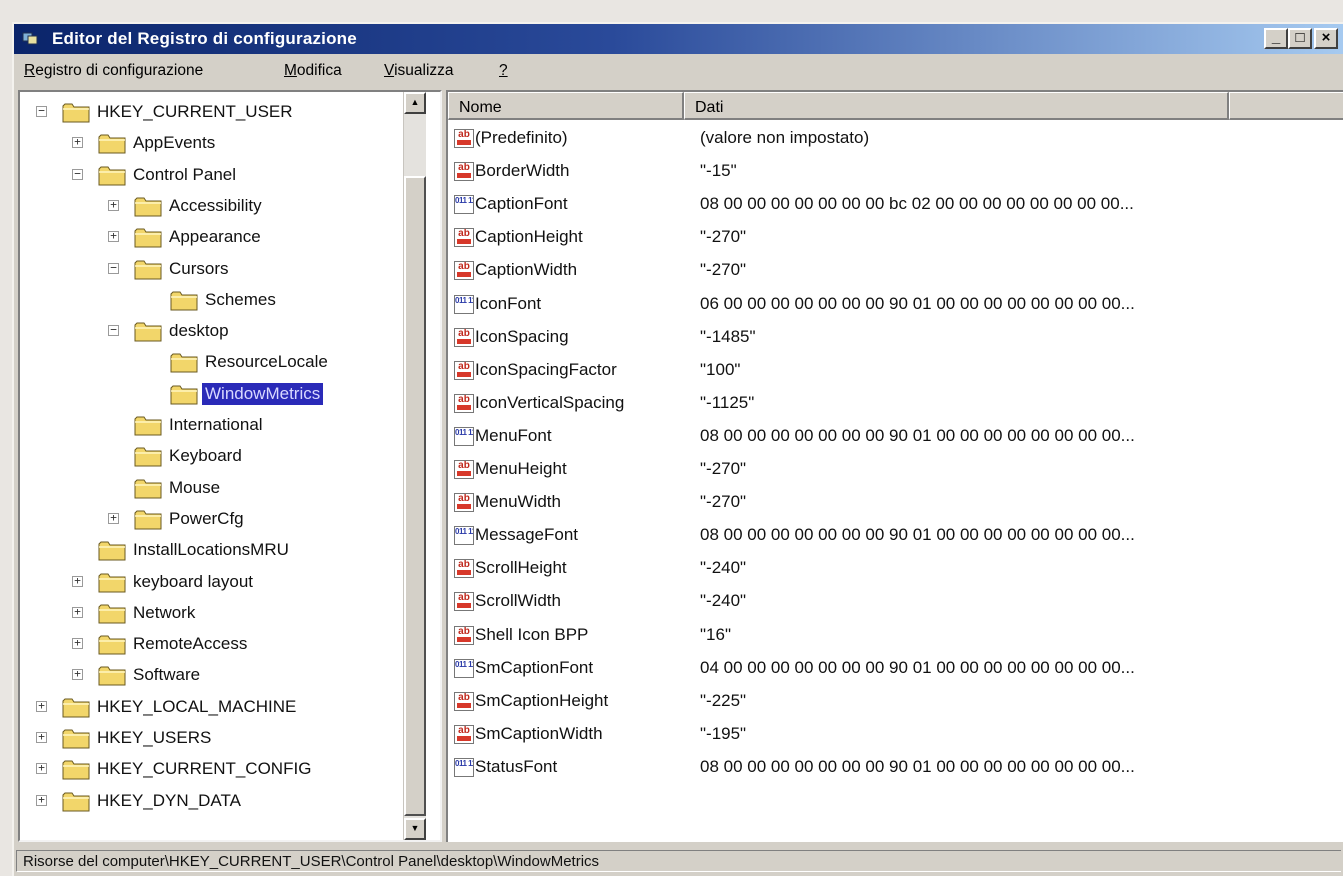 Image resolution: width=1343 pixels, height=876 pixels. What do you see at coordinates (894, 271) in the screenshot?
I see `value-row: ab CaptionWidth "-270"` at bounding box center [894, 271].